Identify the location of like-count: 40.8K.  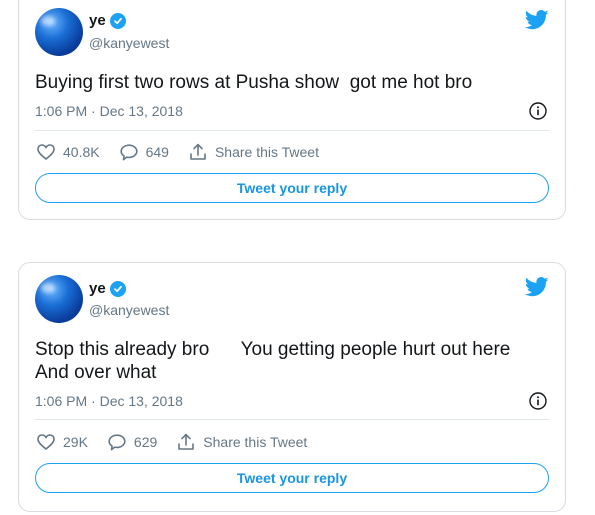
(81, 152).